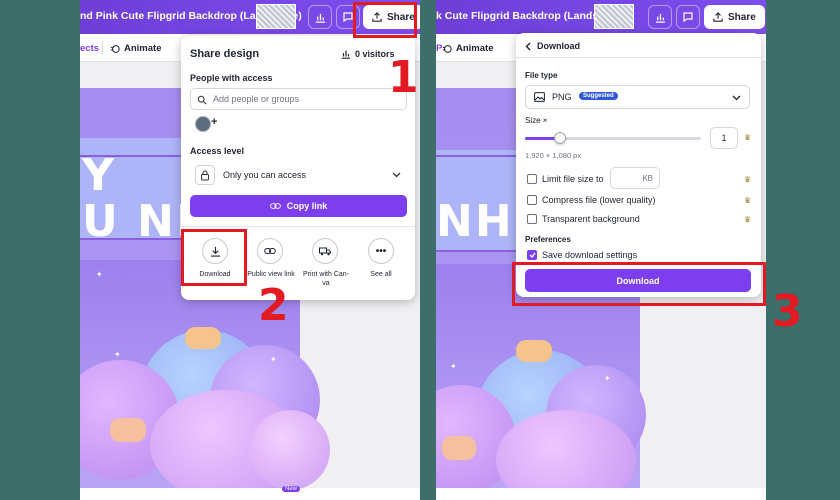  Describe the element at coordinates (548, 239) in the screenshot. I see `preferences-label: Preferences` at that location.